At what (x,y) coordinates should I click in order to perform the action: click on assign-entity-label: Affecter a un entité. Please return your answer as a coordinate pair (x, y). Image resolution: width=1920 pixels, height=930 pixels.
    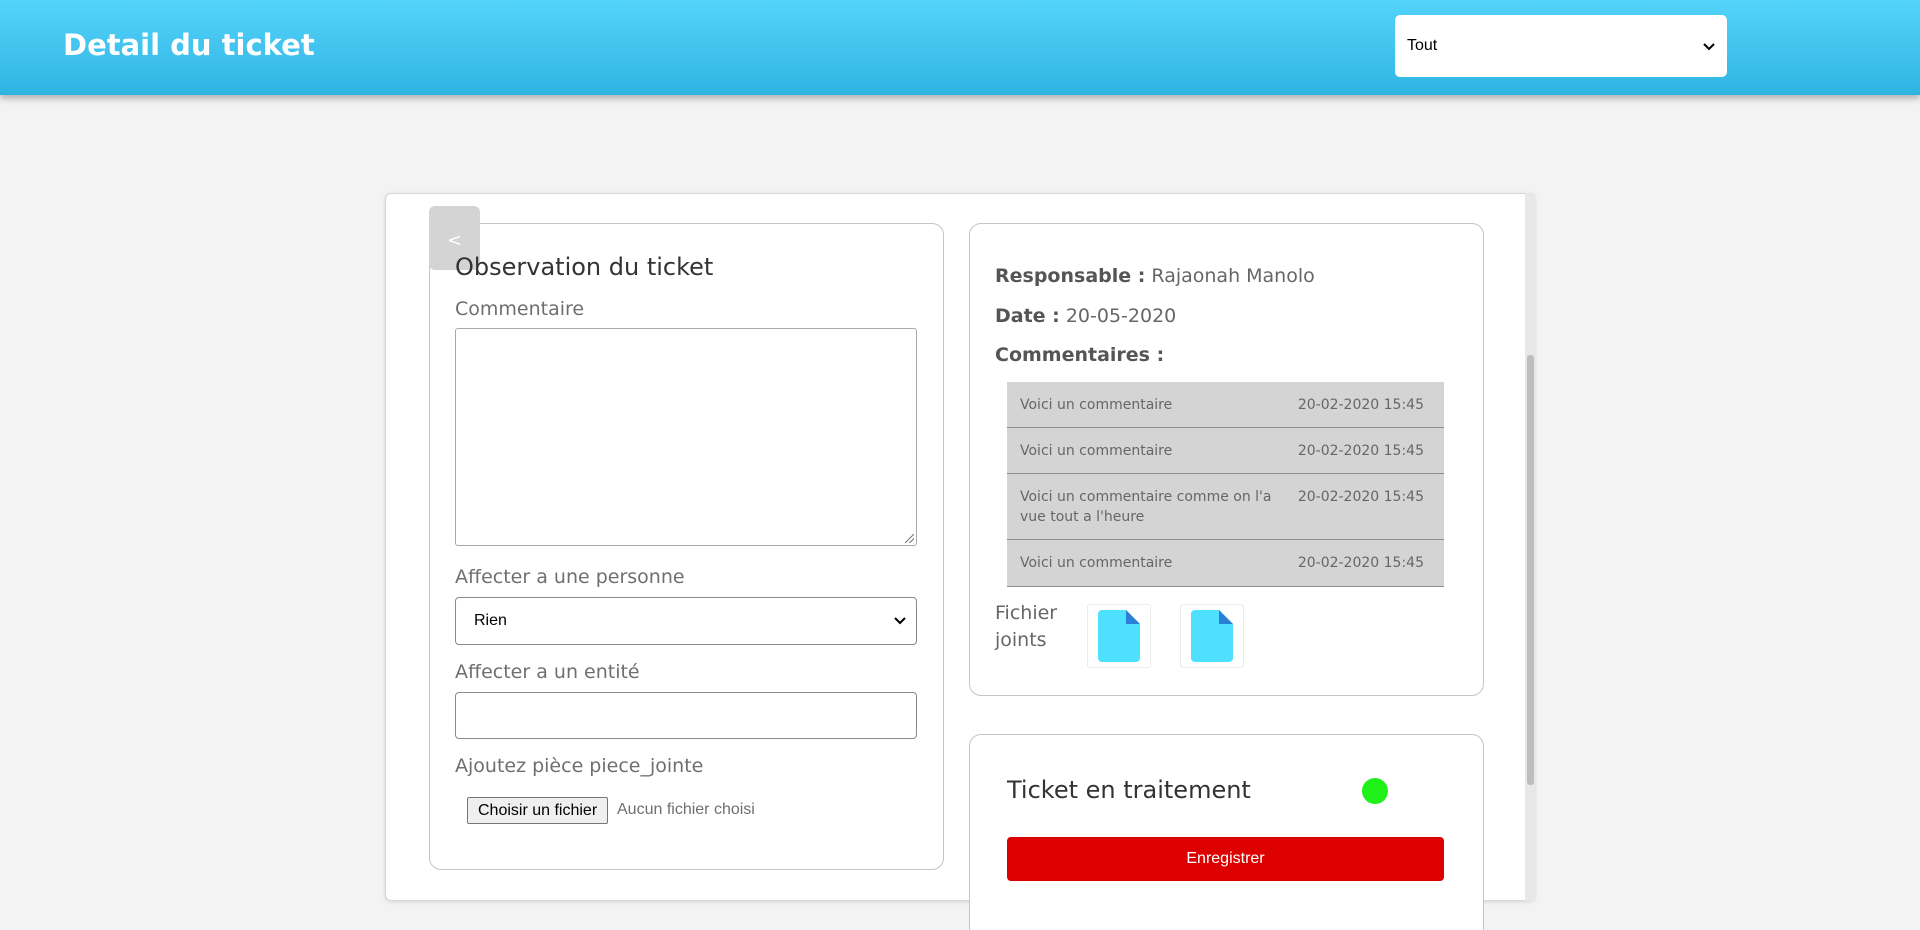
    Looking at the image, I should click on (547, 672).